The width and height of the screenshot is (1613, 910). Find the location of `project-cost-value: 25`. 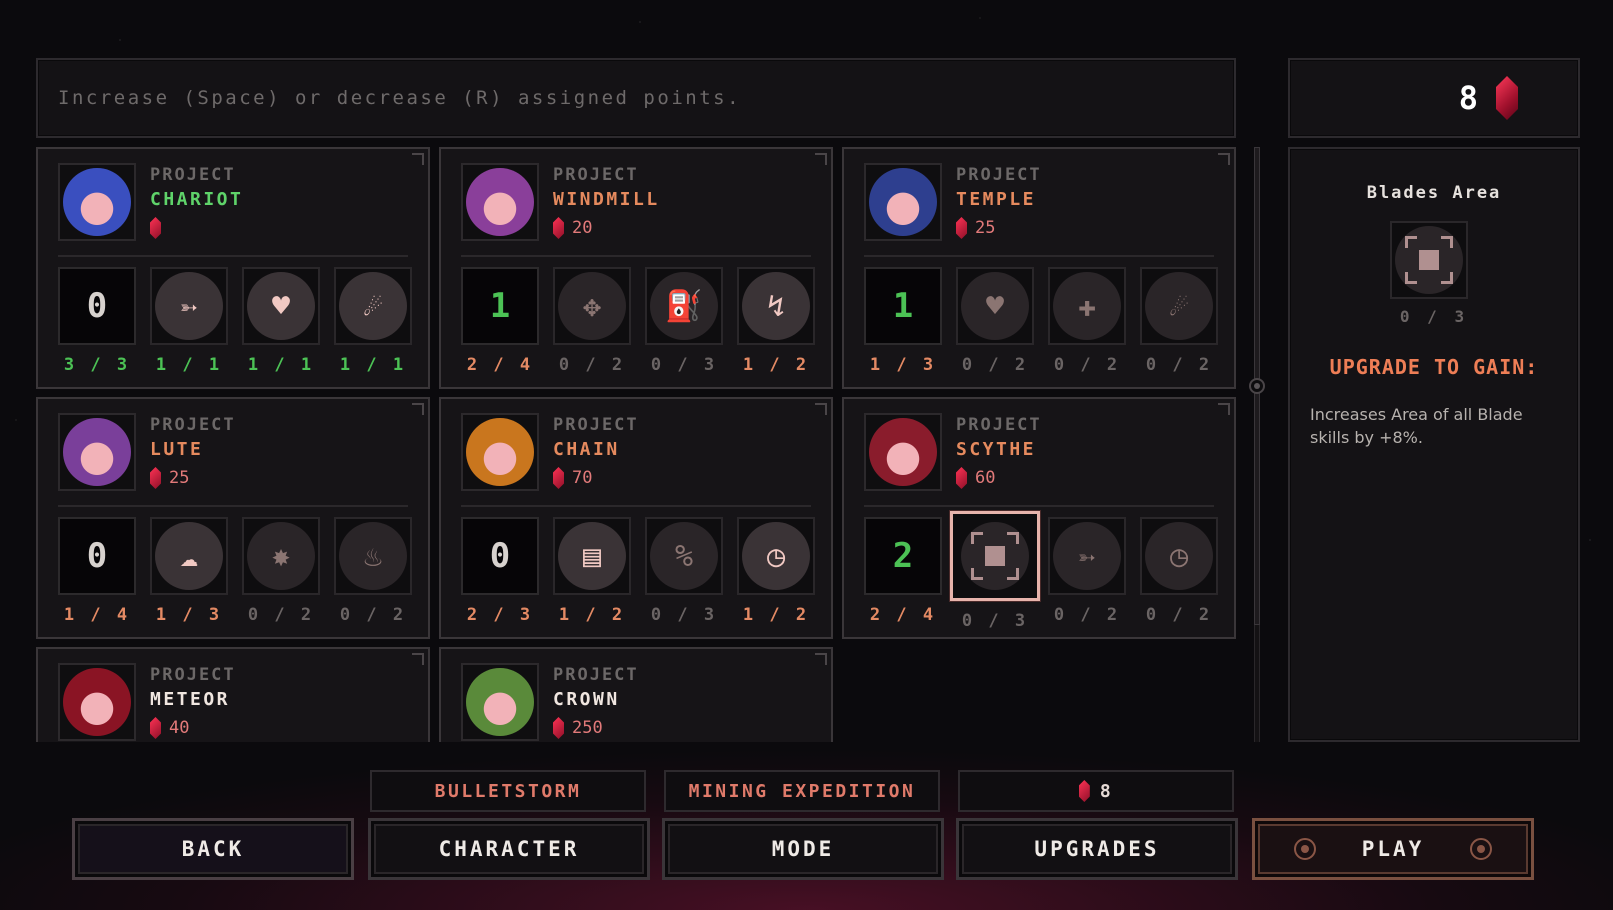

project-cost-value: 25 is located at coordinates (985, 228).